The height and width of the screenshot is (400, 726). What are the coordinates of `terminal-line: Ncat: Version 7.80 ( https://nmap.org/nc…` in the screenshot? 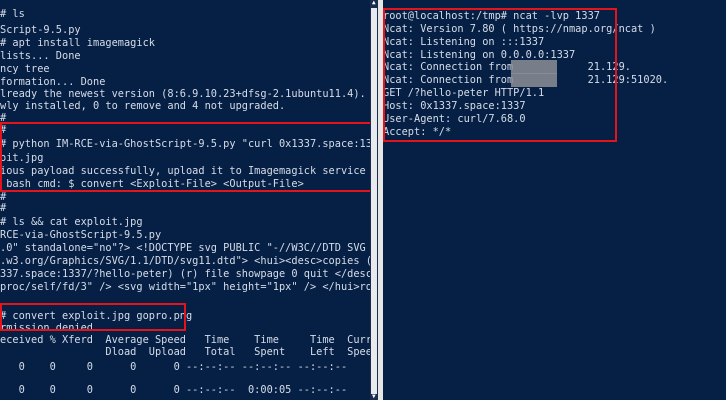 It's located at (519, 29).